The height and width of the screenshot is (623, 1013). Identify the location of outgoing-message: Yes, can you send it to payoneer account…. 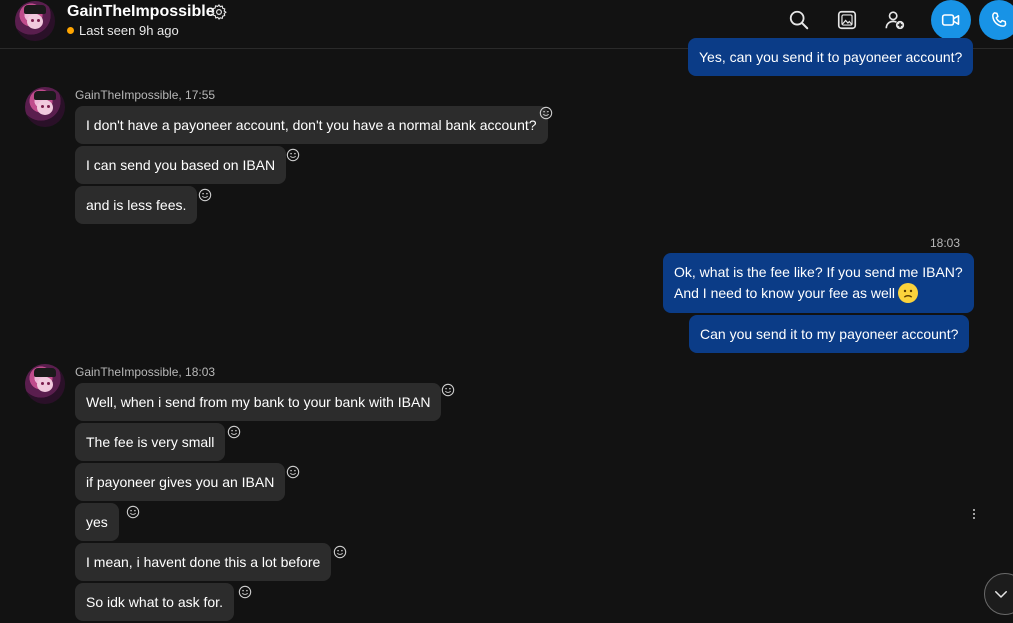
(831, 57).